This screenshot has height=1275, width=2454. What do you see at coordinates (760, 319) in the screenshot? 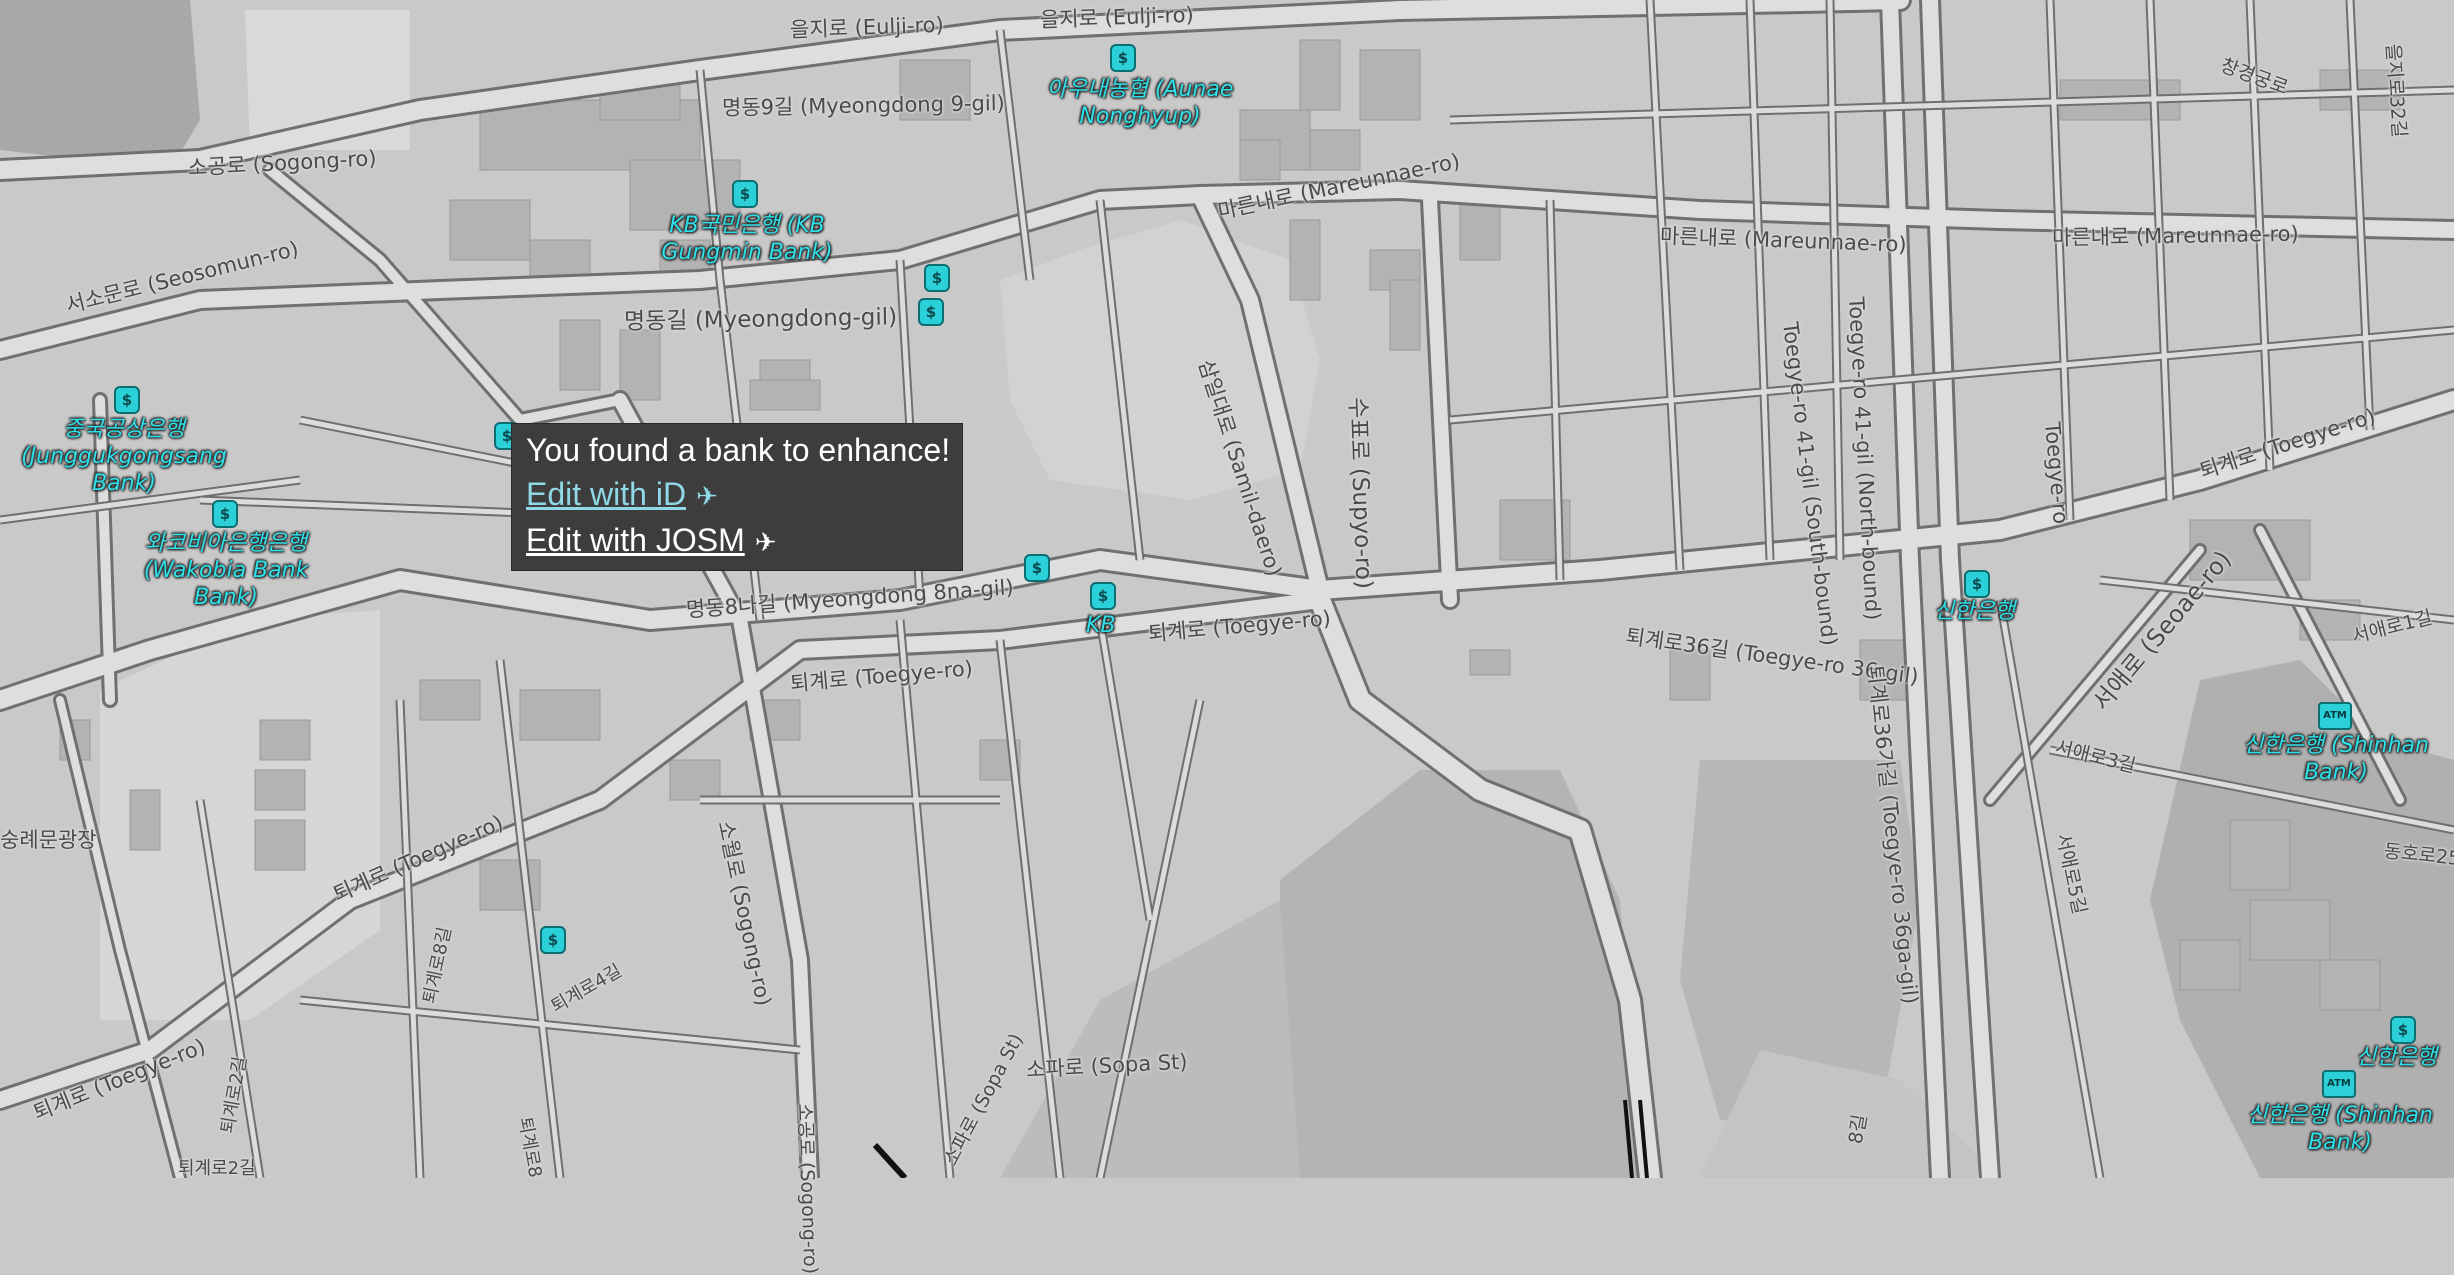
I see `road-label-myeongdong: 명동길 (Myeongdong-gil)` at bounding box center [760, 319].